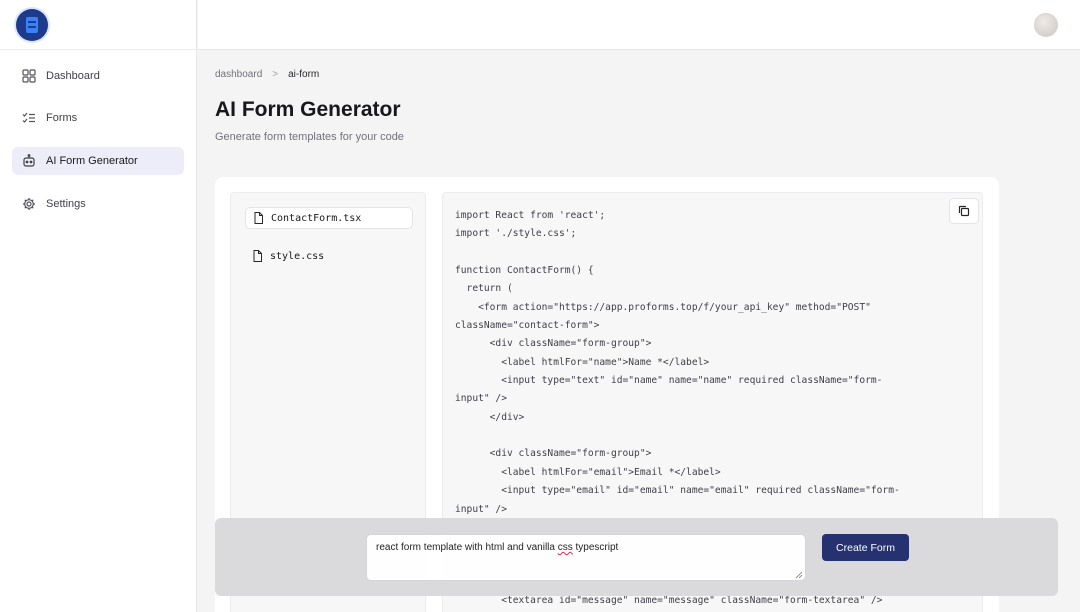  Describe the element at coordinates (62, 118) in the screenshot. I see `sidebar-item-label: Forms` at that location.